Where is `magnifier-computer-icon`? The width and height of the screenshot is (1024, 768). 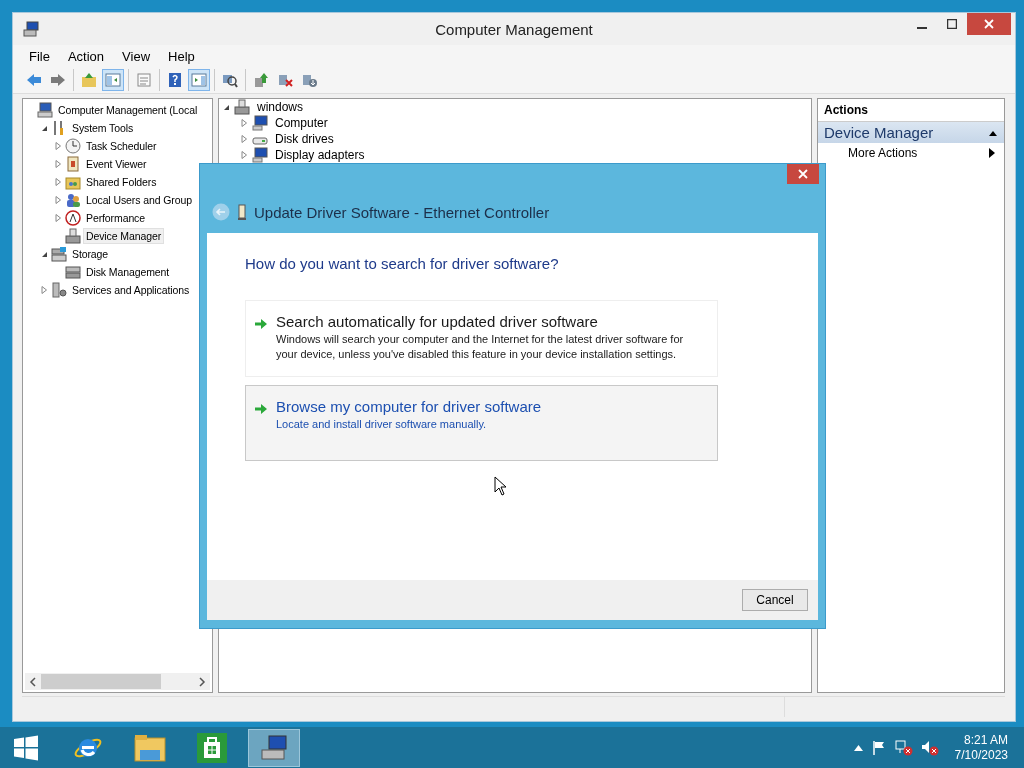
magnifier-computer-icon is located at coordinates (230, 80).